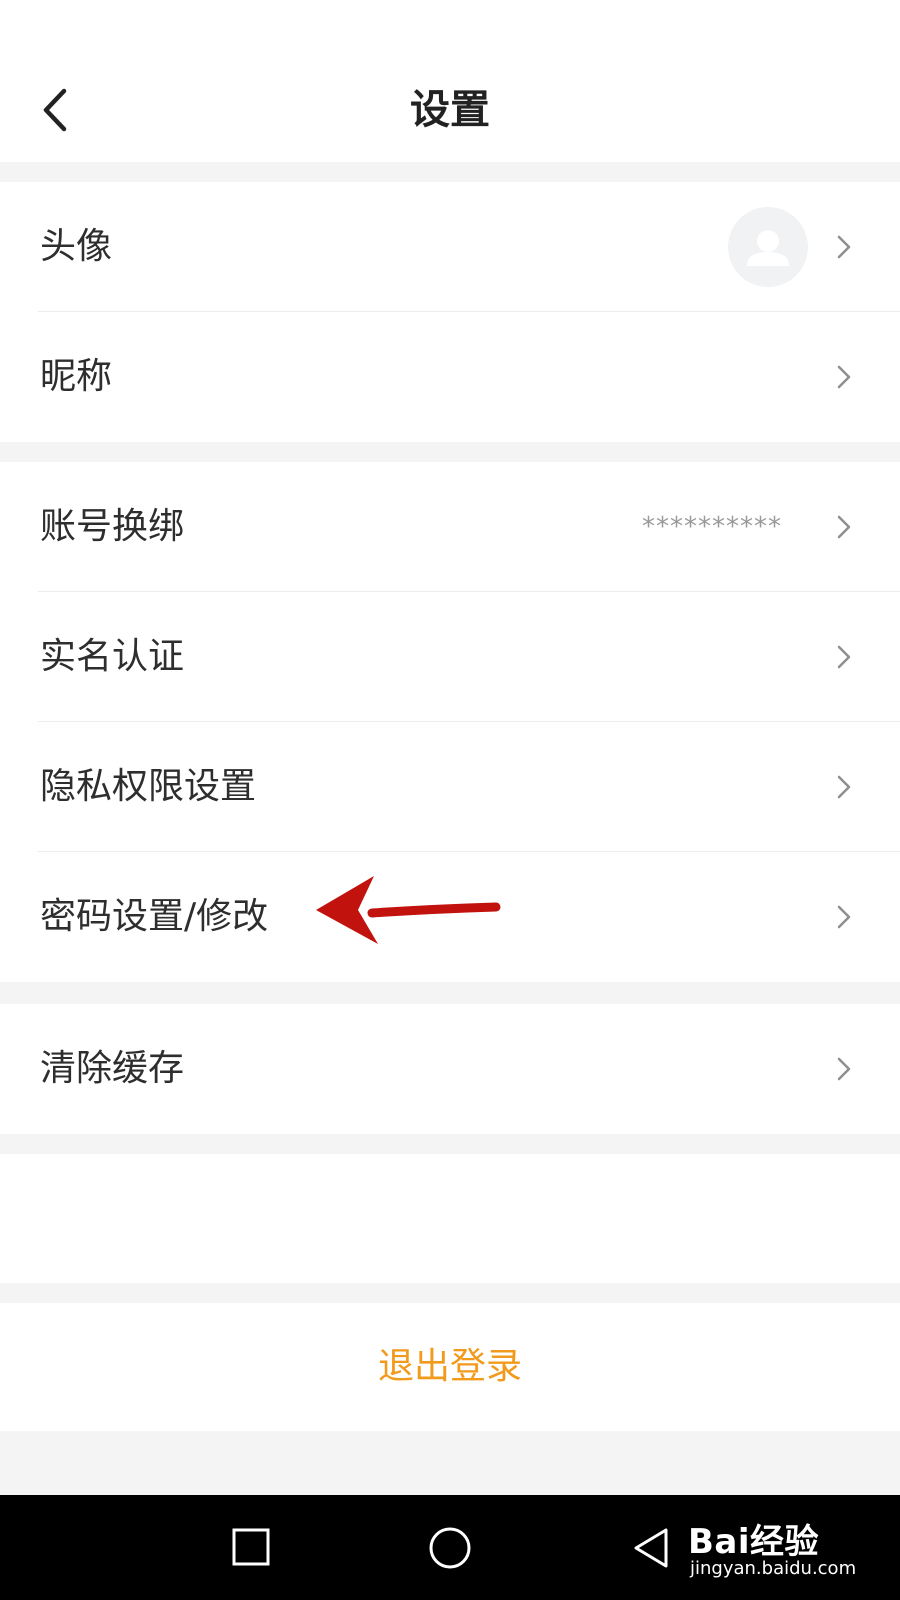 The height and width of the screenshot is (1600, 900). Describe the element at coordinates (154, 916) in the screenshot. I see `row-label-password: 密码设置/修改` at that location.